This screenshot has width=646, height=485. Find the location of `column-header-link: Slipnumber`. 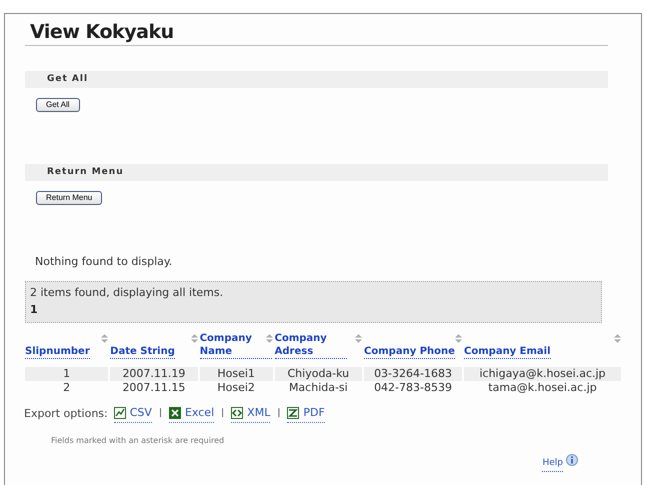

column-header-link: Slipnumber is located at coordinates (57, 351).